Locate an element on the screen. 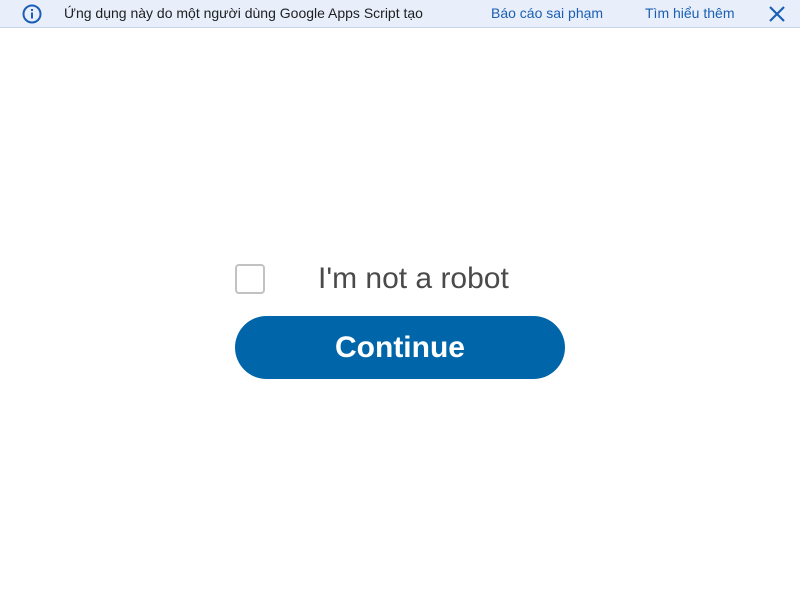 This screenshot has height=600, width=800. learn-more-link: Tìm hiểu thêm is located at coordinates (689, 13).